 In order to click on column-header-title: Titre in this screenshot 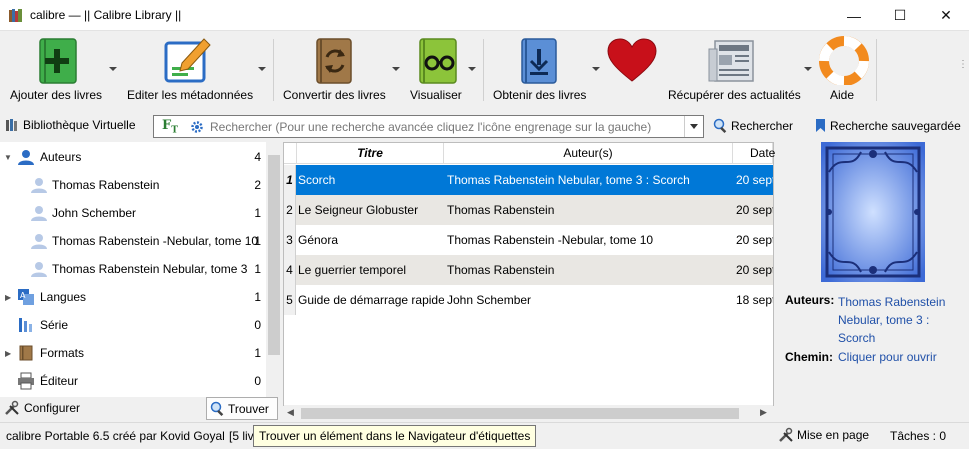, I will do `click(370, 153)`.